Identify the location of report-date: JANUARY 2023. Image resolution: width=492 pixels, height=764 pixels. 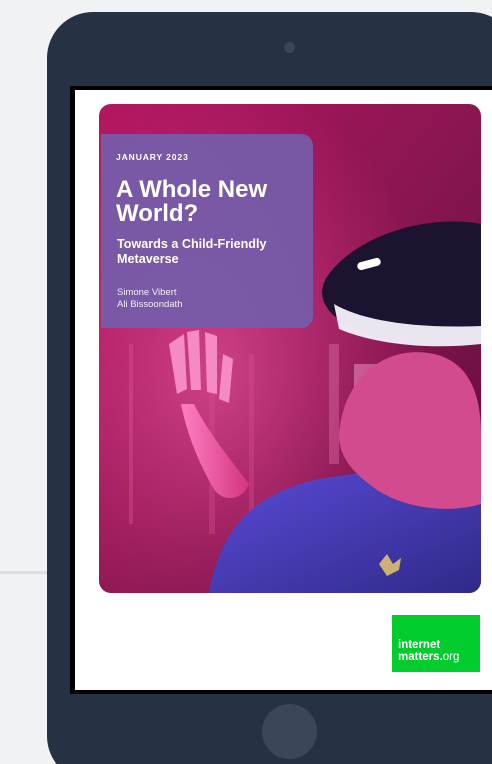
(152, 157).